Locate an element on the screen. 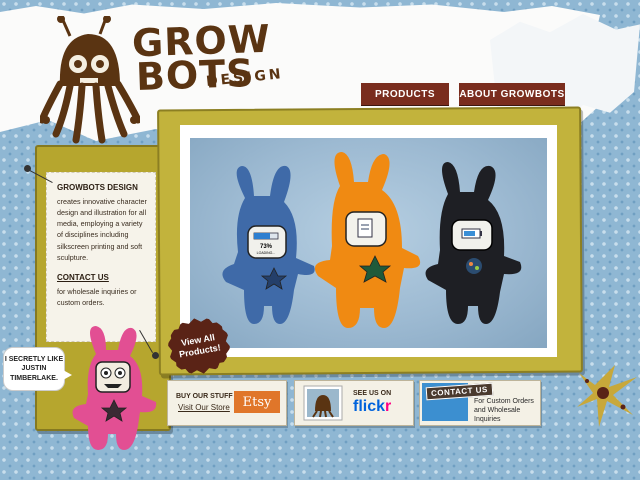  contact-us-link: CONTACT US is located at coordinates (103, 277).